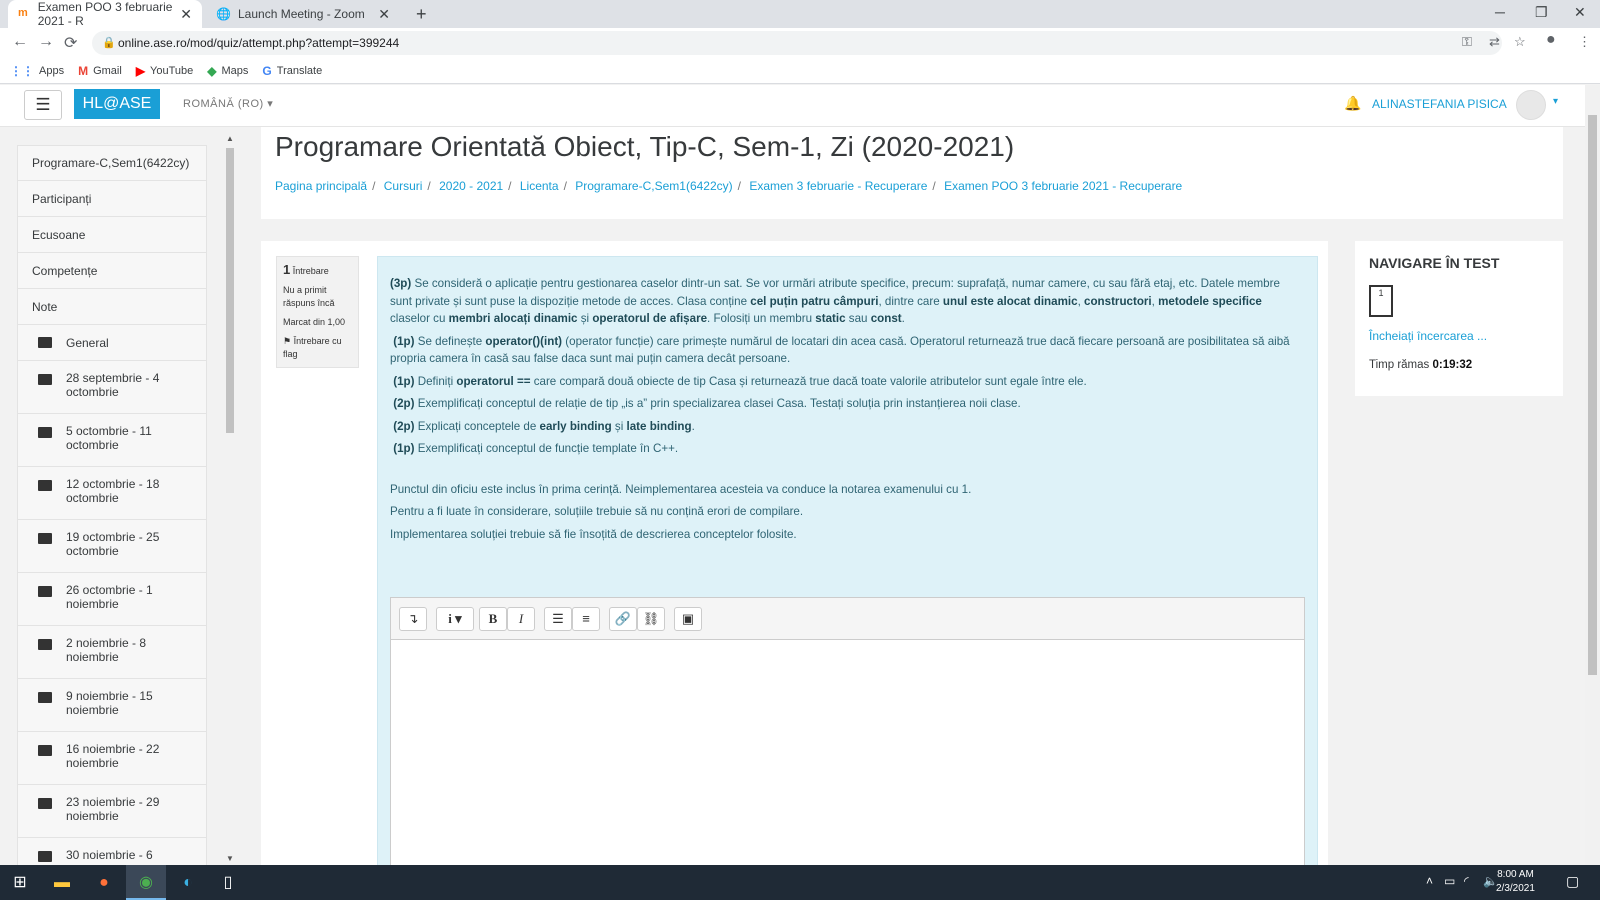  Describe the element at coordinates (1063, 186) in the screenshot. I see `breadcrumb-link: Examen POO 3 februarie 2021 - Recuperare` at that location.